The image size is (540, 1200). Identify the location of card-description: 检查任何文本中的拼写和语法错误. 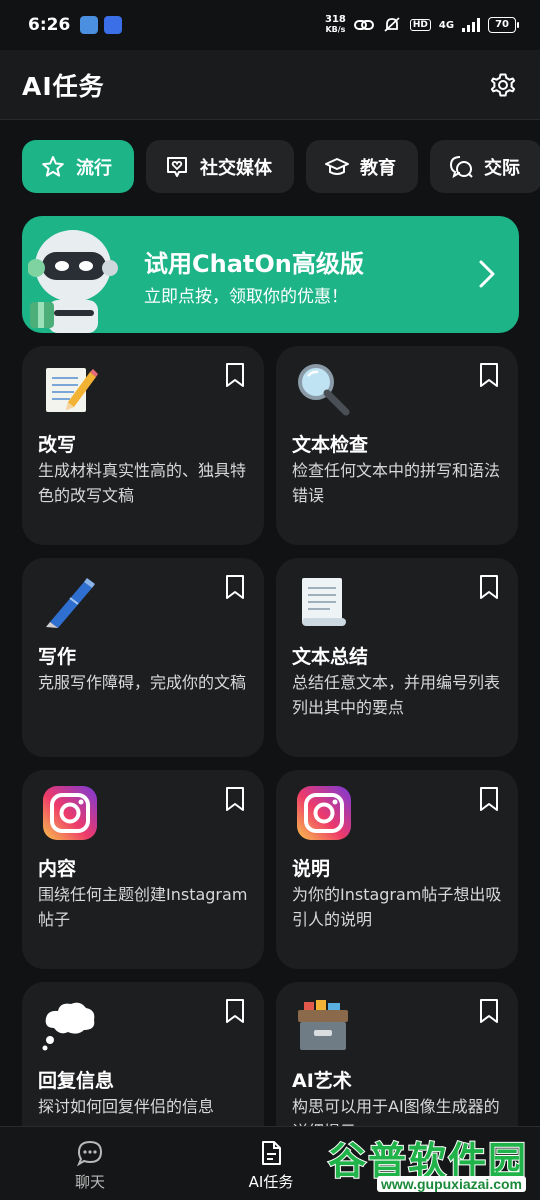
(396, 483).